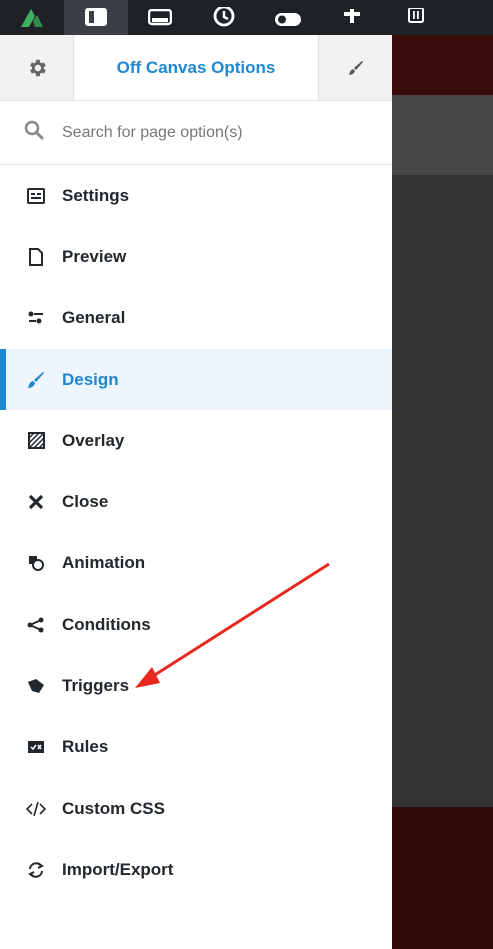  Describe the element at coordinates (94, 318) in the screenshot. I see `menu-item-label: General` at that location.